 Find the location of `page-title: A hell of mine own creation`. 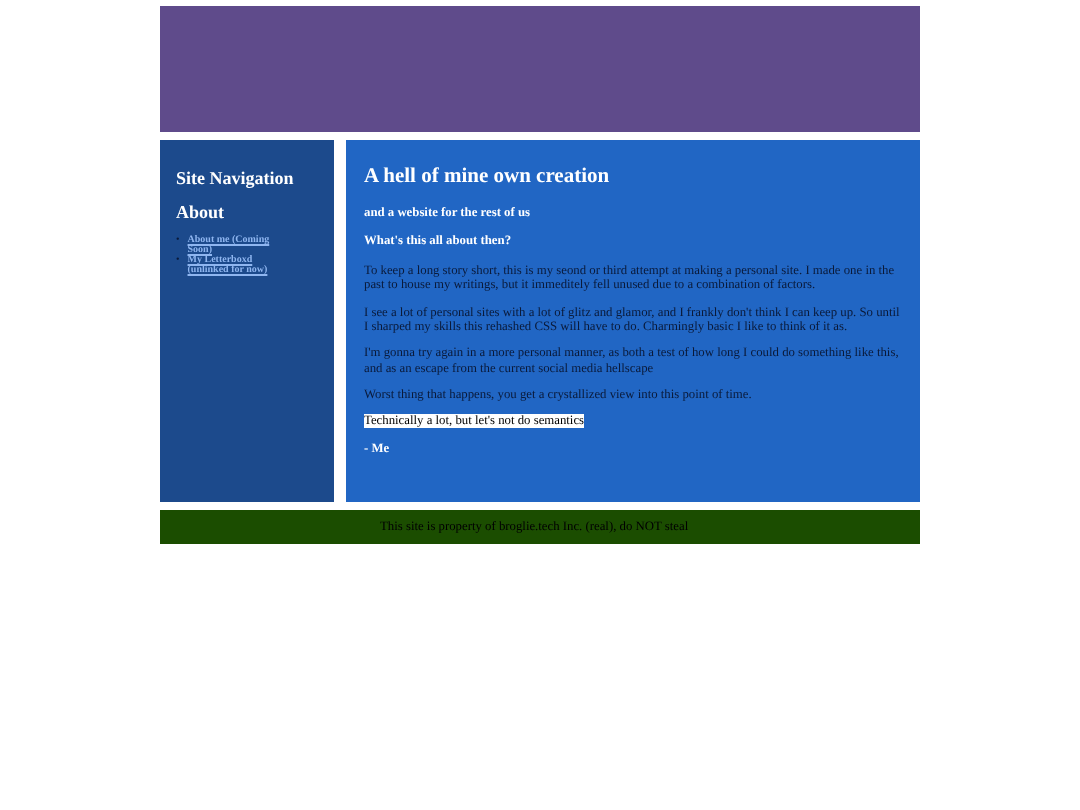

page-title: A hell of mine own creation is located at coordinates (488, 178).